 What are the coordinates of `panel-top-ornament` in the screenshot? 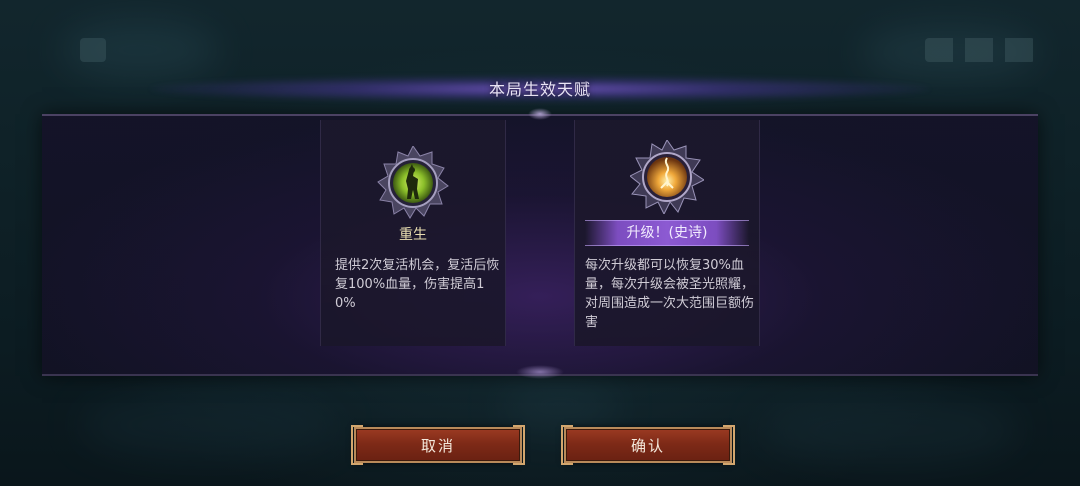 It's located at (540, 114).